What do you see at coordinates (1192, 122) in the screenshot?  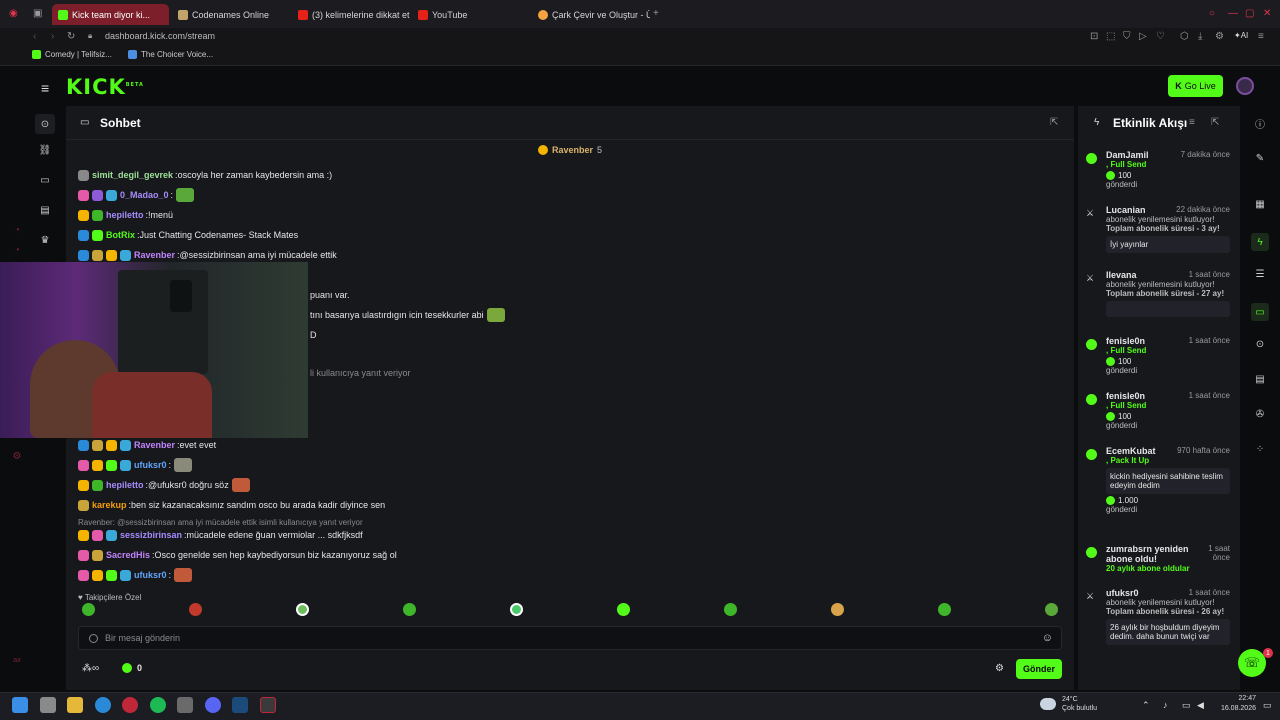 I see `filter-icon: ≡` at bounding box center [1192, 122].